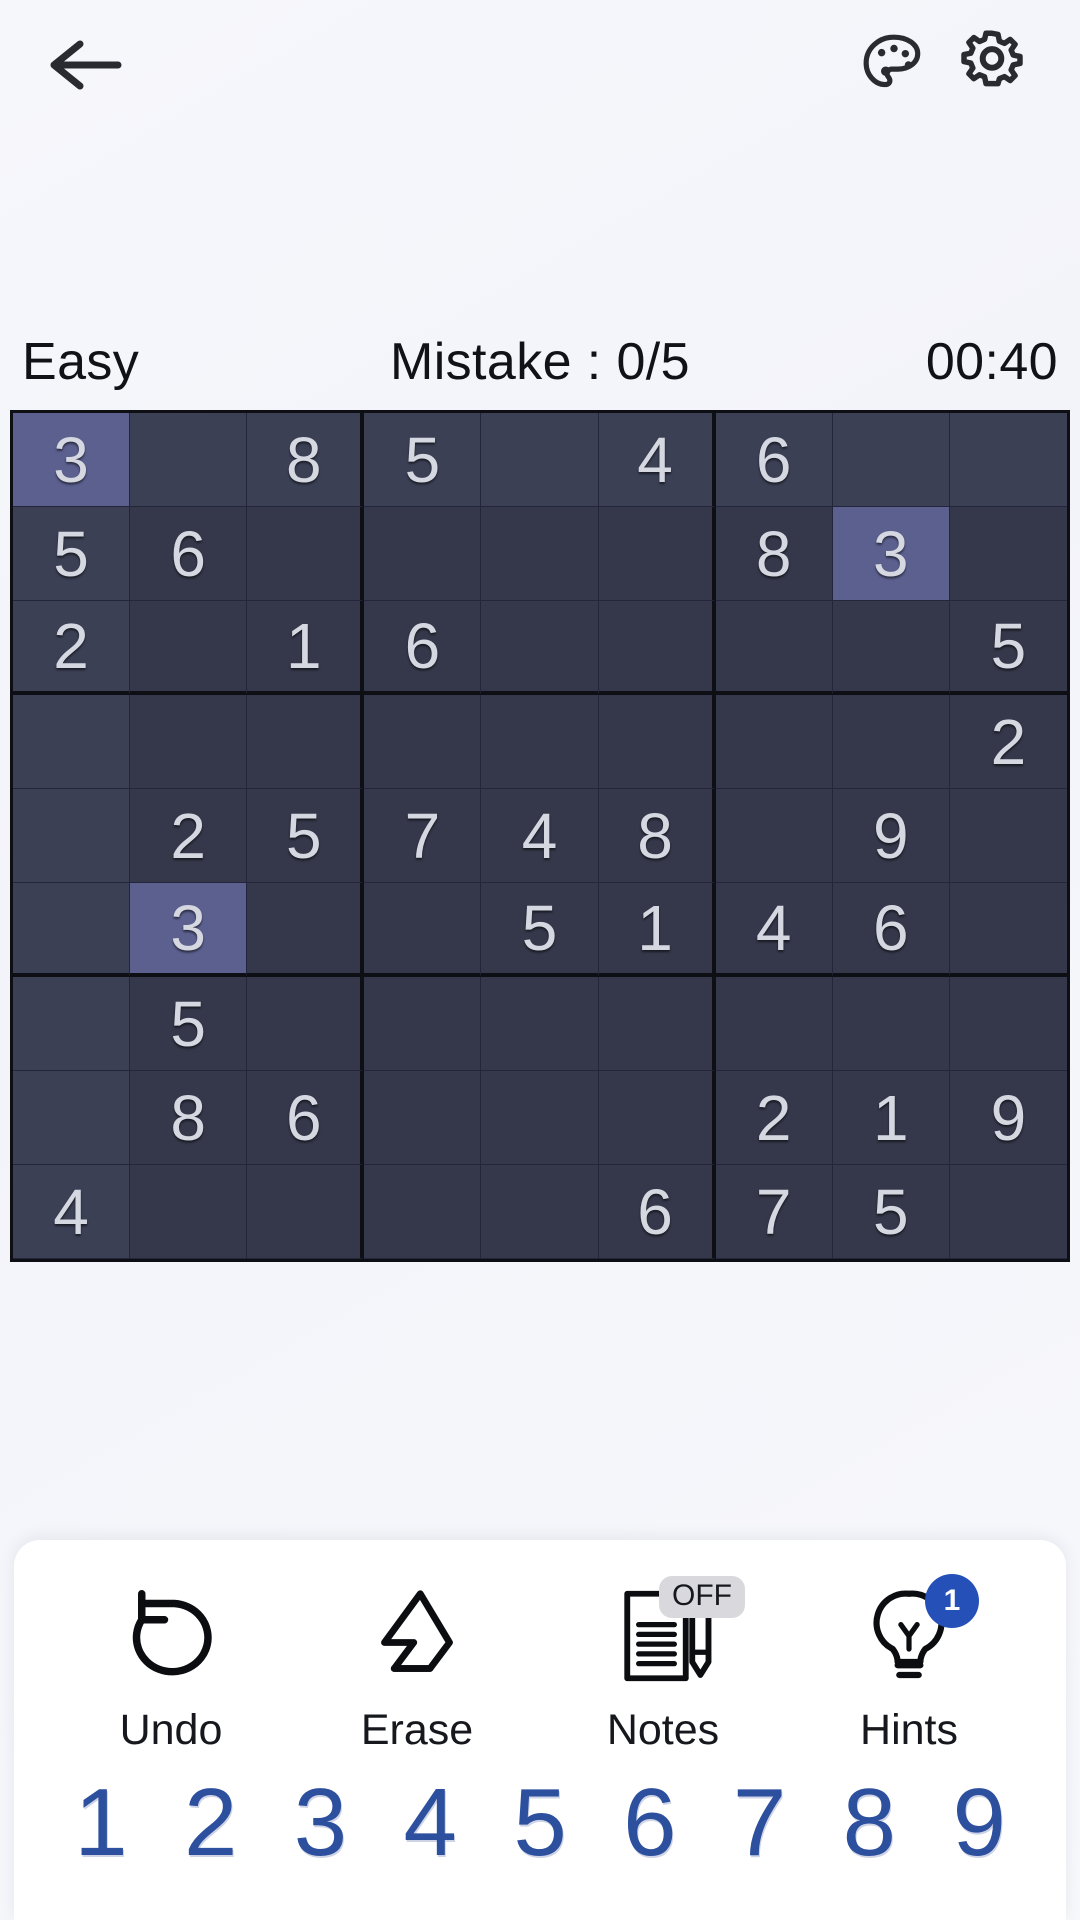 The height and width of the screenshot is (1920, 1080). Describe the element at coordinates (423, 836) in the screenshot. I see `sudoku-cell-r5c4: 7` at that location.